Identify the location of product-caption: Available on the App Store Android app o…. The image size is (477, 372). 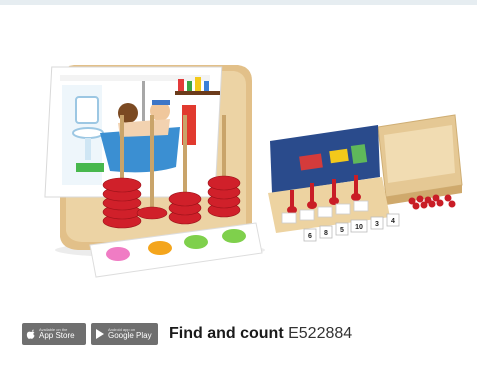
(187, 334).